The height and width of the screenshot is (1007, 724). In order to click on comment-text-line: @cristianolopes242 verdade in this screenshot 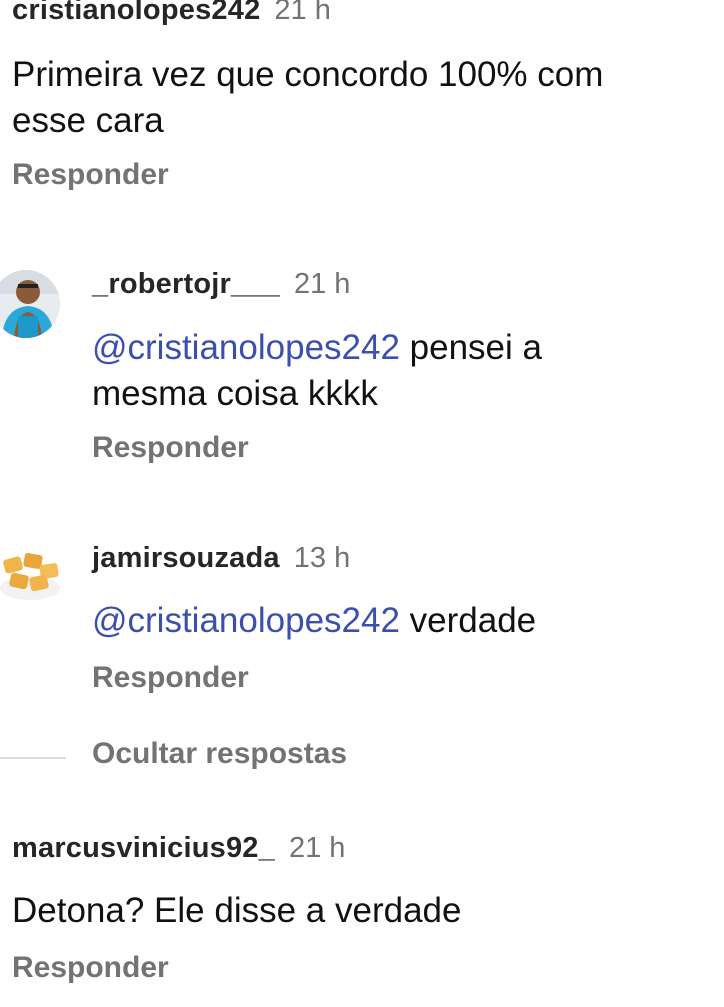, I will do `click(402, 621)`.